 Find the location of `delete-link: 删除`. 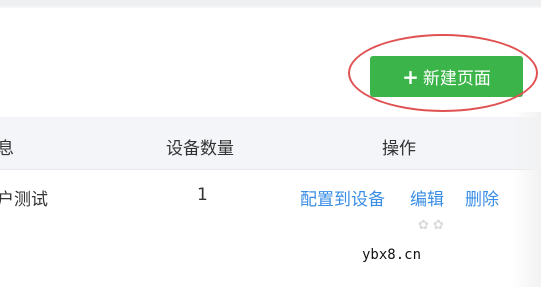

delete-link: 删除 is located at coordinates (482, 197).